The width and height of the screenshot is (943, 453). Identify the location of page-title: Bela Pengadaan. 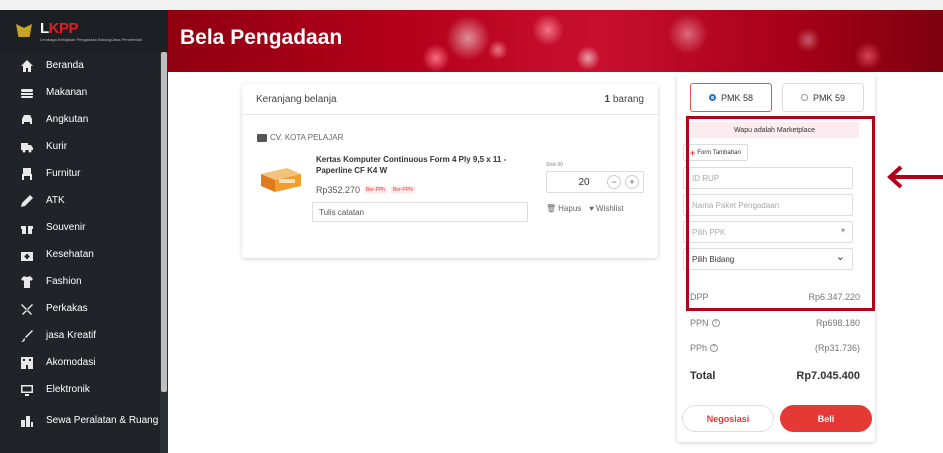
(261, 37).